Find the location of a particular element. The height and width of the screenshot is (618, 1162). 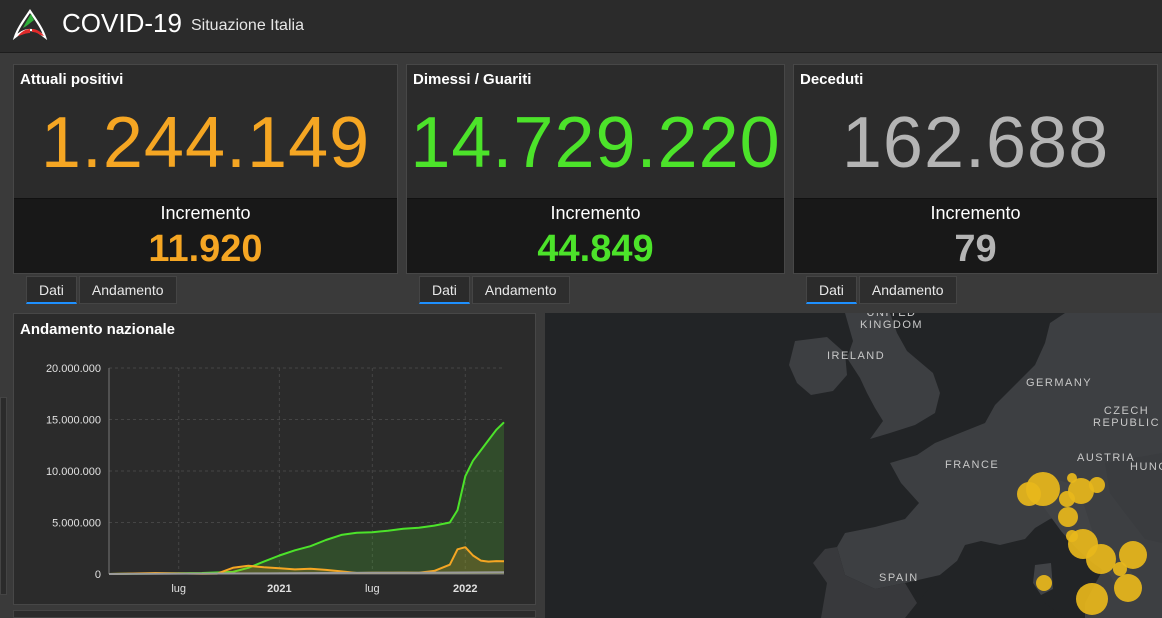

y-tick-label: 20.000.000 is located at coordinates (73, 369).